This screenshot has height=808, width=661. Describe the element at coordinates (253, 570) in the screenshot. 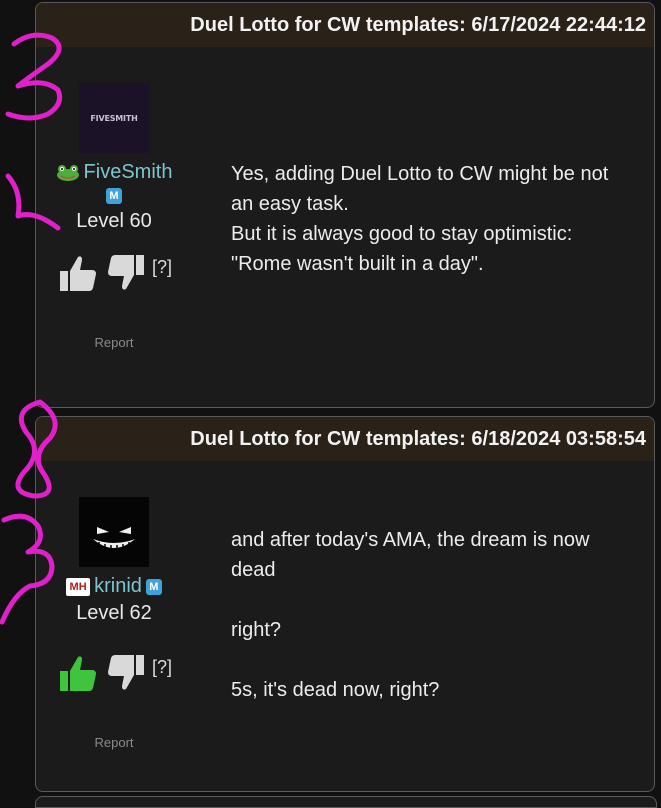

I see `post-line: dead` at that location.